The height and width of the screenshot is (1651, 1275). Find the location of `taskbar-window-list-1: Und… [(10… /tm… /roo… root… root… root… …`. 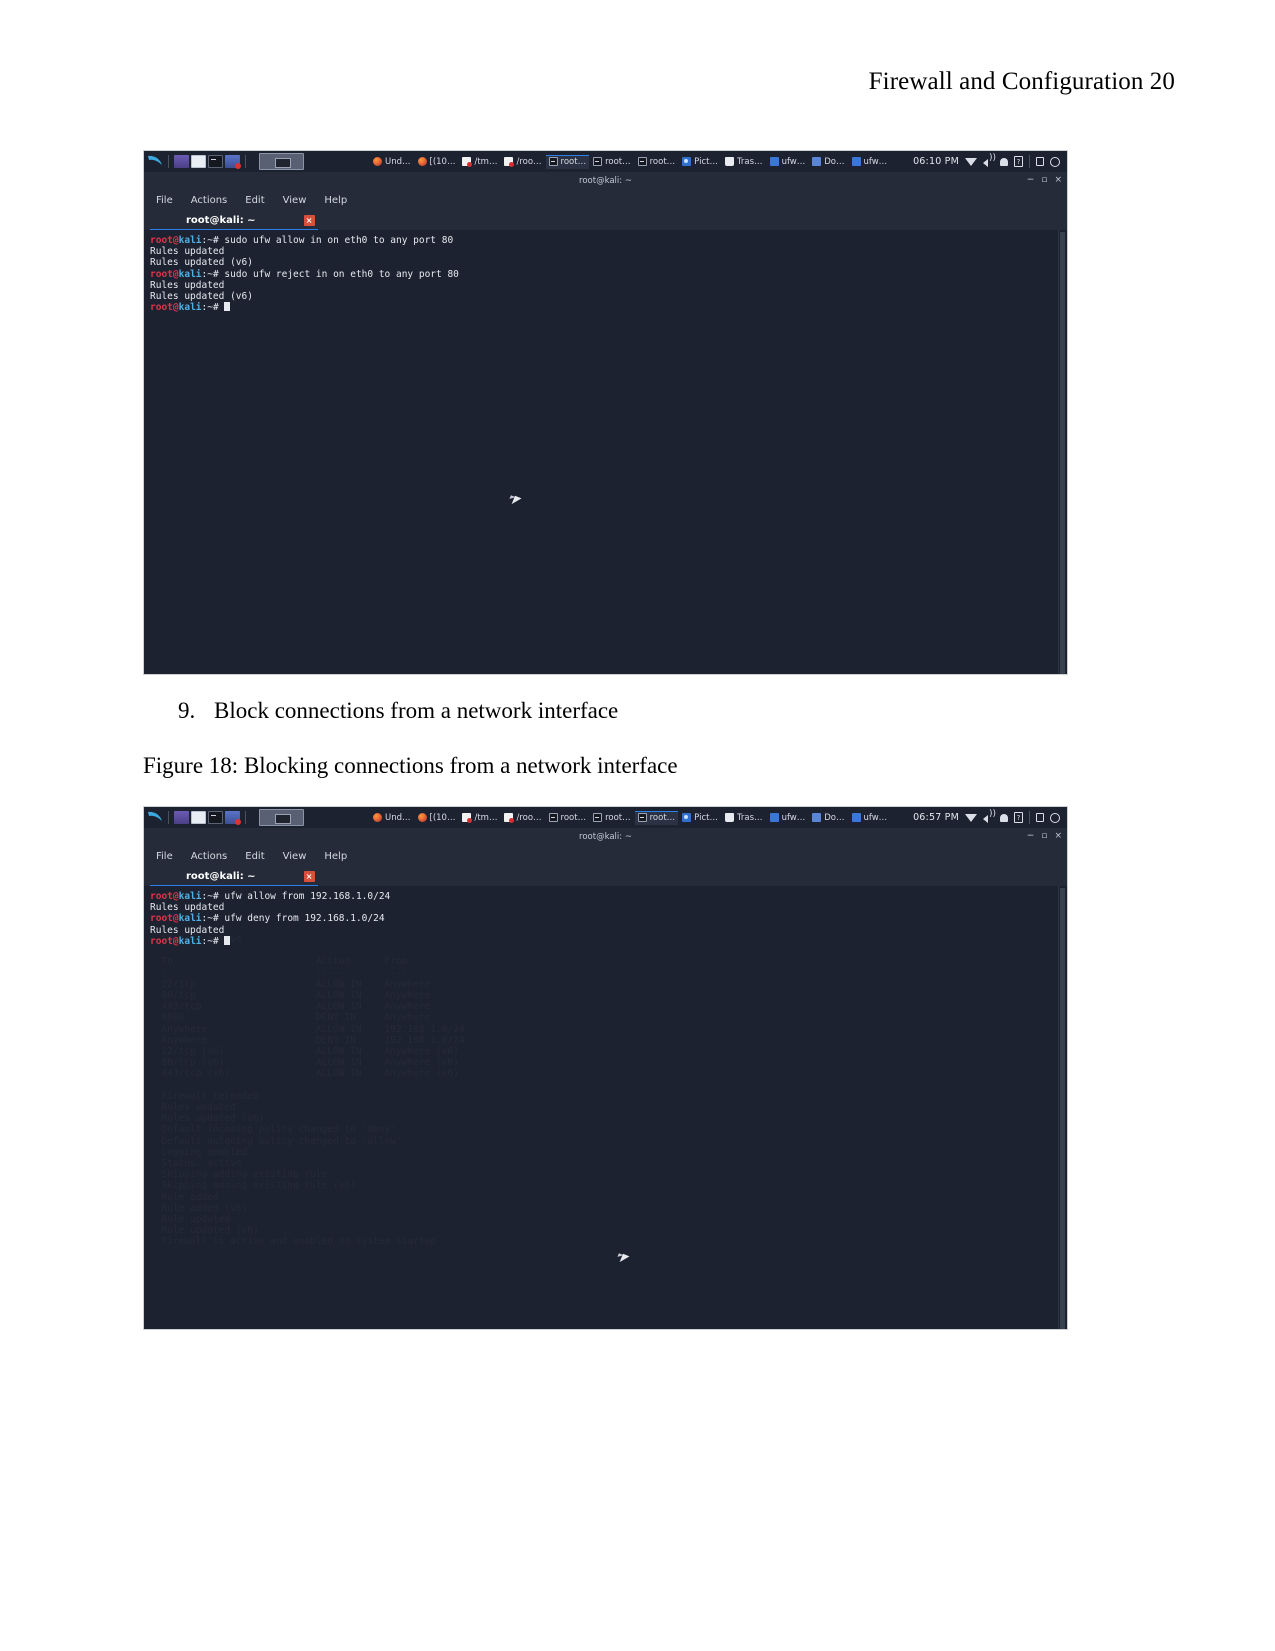

taskbar-window-list-1: Und… [(10… /tm… /roo… root… root… root… … is located at coordinates (641, 161).